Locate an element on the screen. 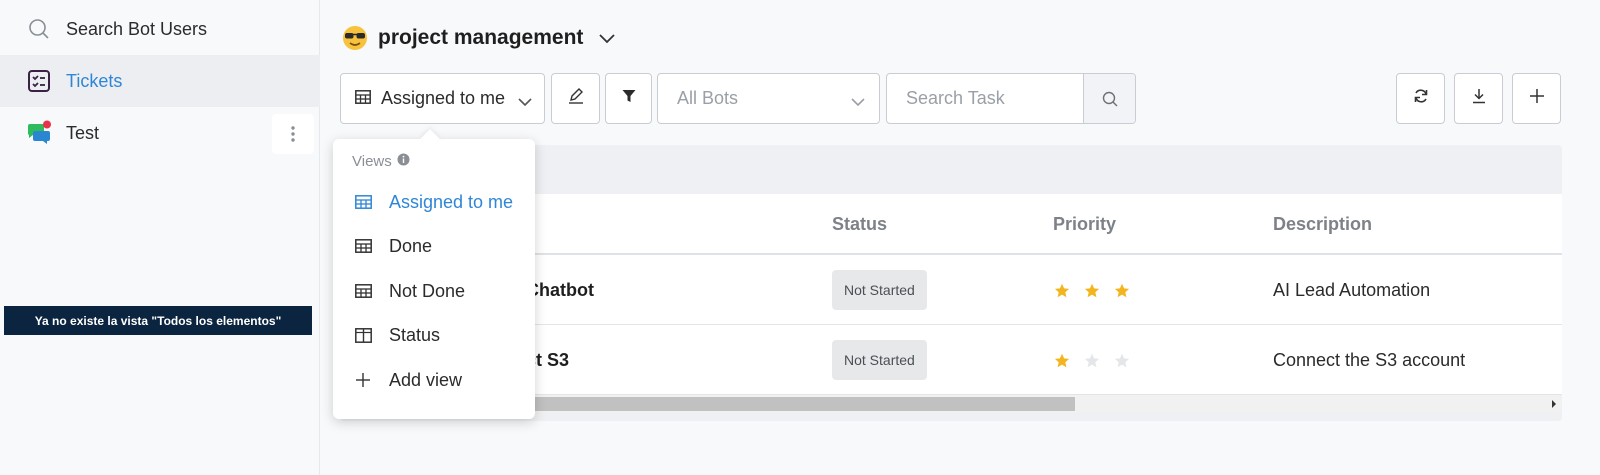  pencil-icon is located at coordinates (576, 98).